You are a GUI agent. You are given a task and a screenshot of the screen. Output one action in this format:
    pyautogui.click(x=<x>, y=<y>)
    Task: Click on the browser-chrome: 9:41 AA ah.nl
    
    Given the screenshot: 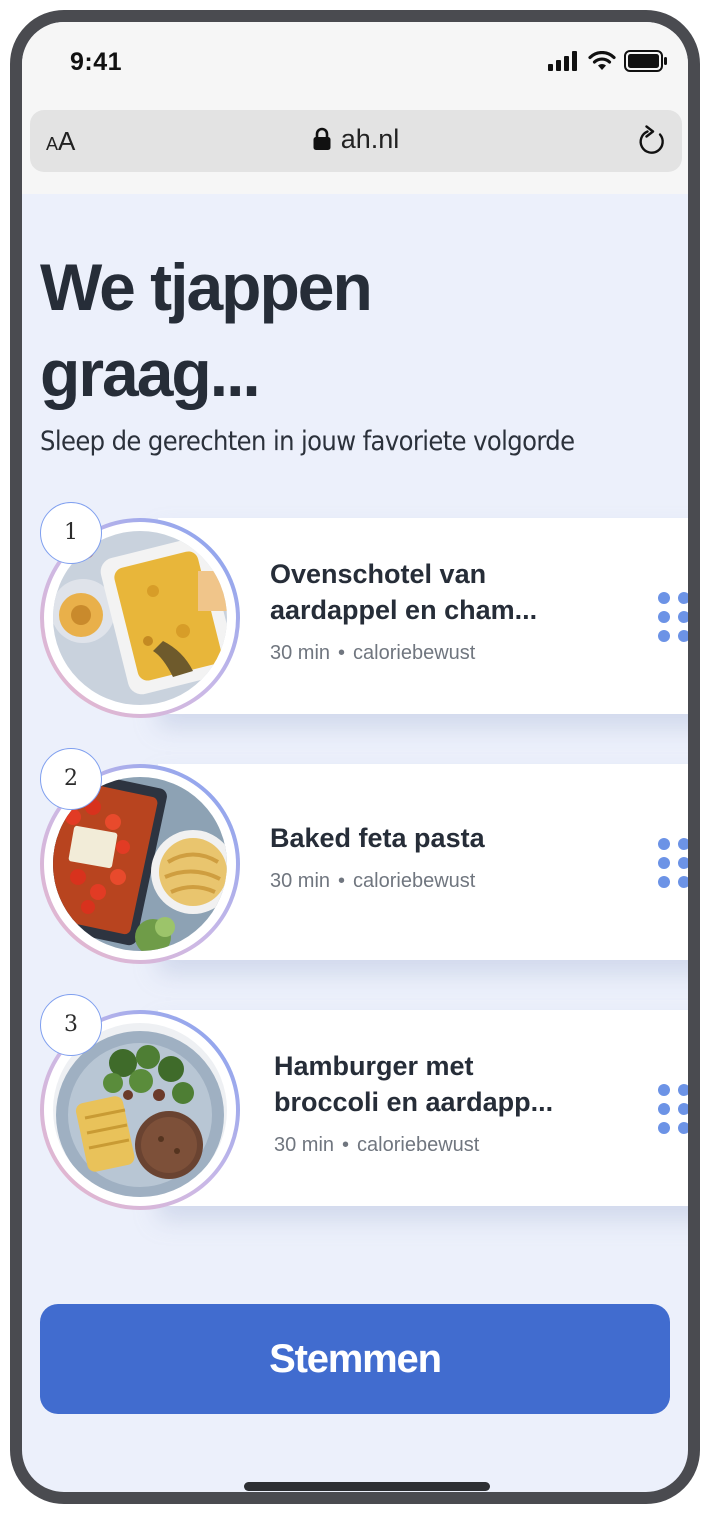 What is the action you would take?
    pyautogui.click(x=355, y=108)
    